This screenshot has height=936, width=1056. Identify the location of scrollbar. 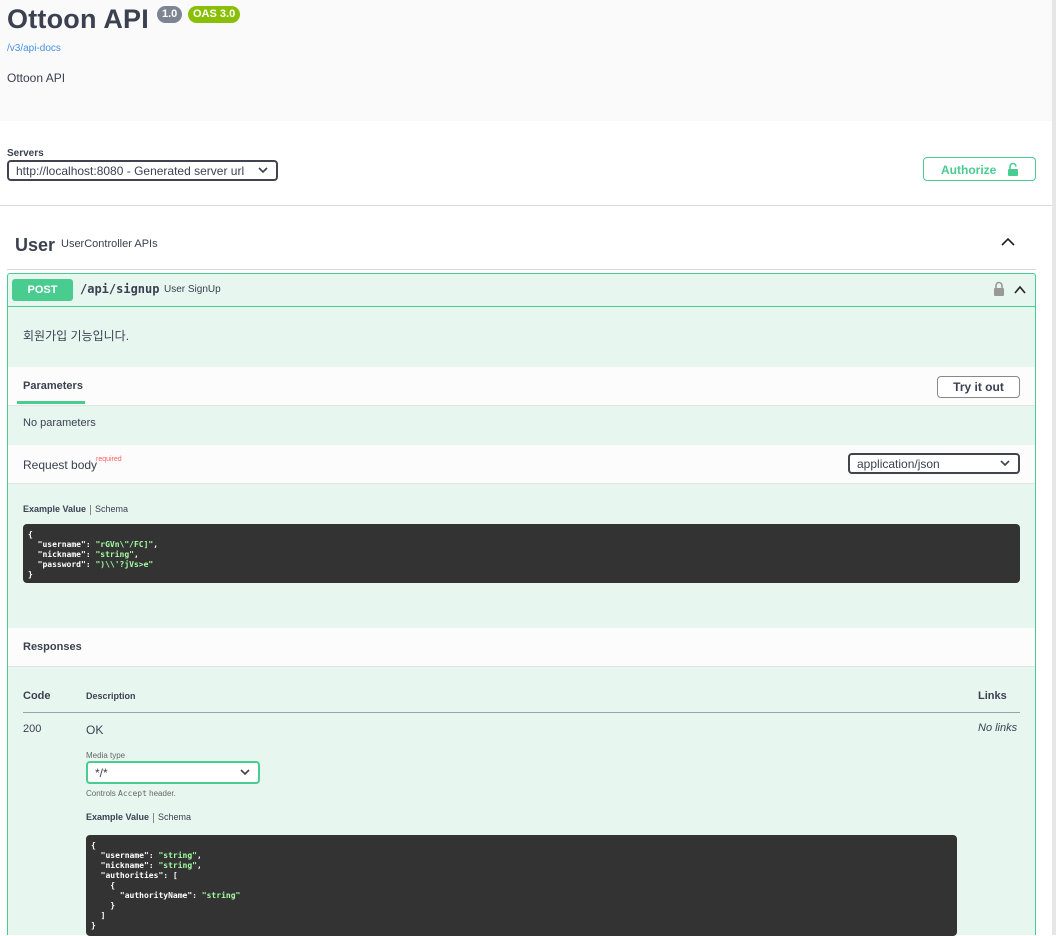
(1054, 467).